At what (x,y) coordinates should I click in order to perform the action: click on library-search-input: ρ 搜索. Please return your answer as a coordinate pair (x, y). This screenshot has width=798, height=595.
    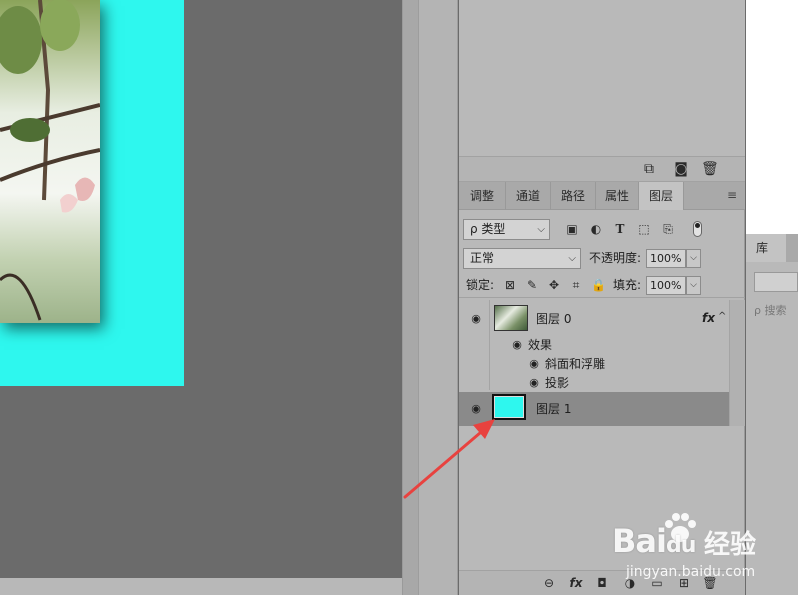
    Looking at the image, I should click on (776, 311).